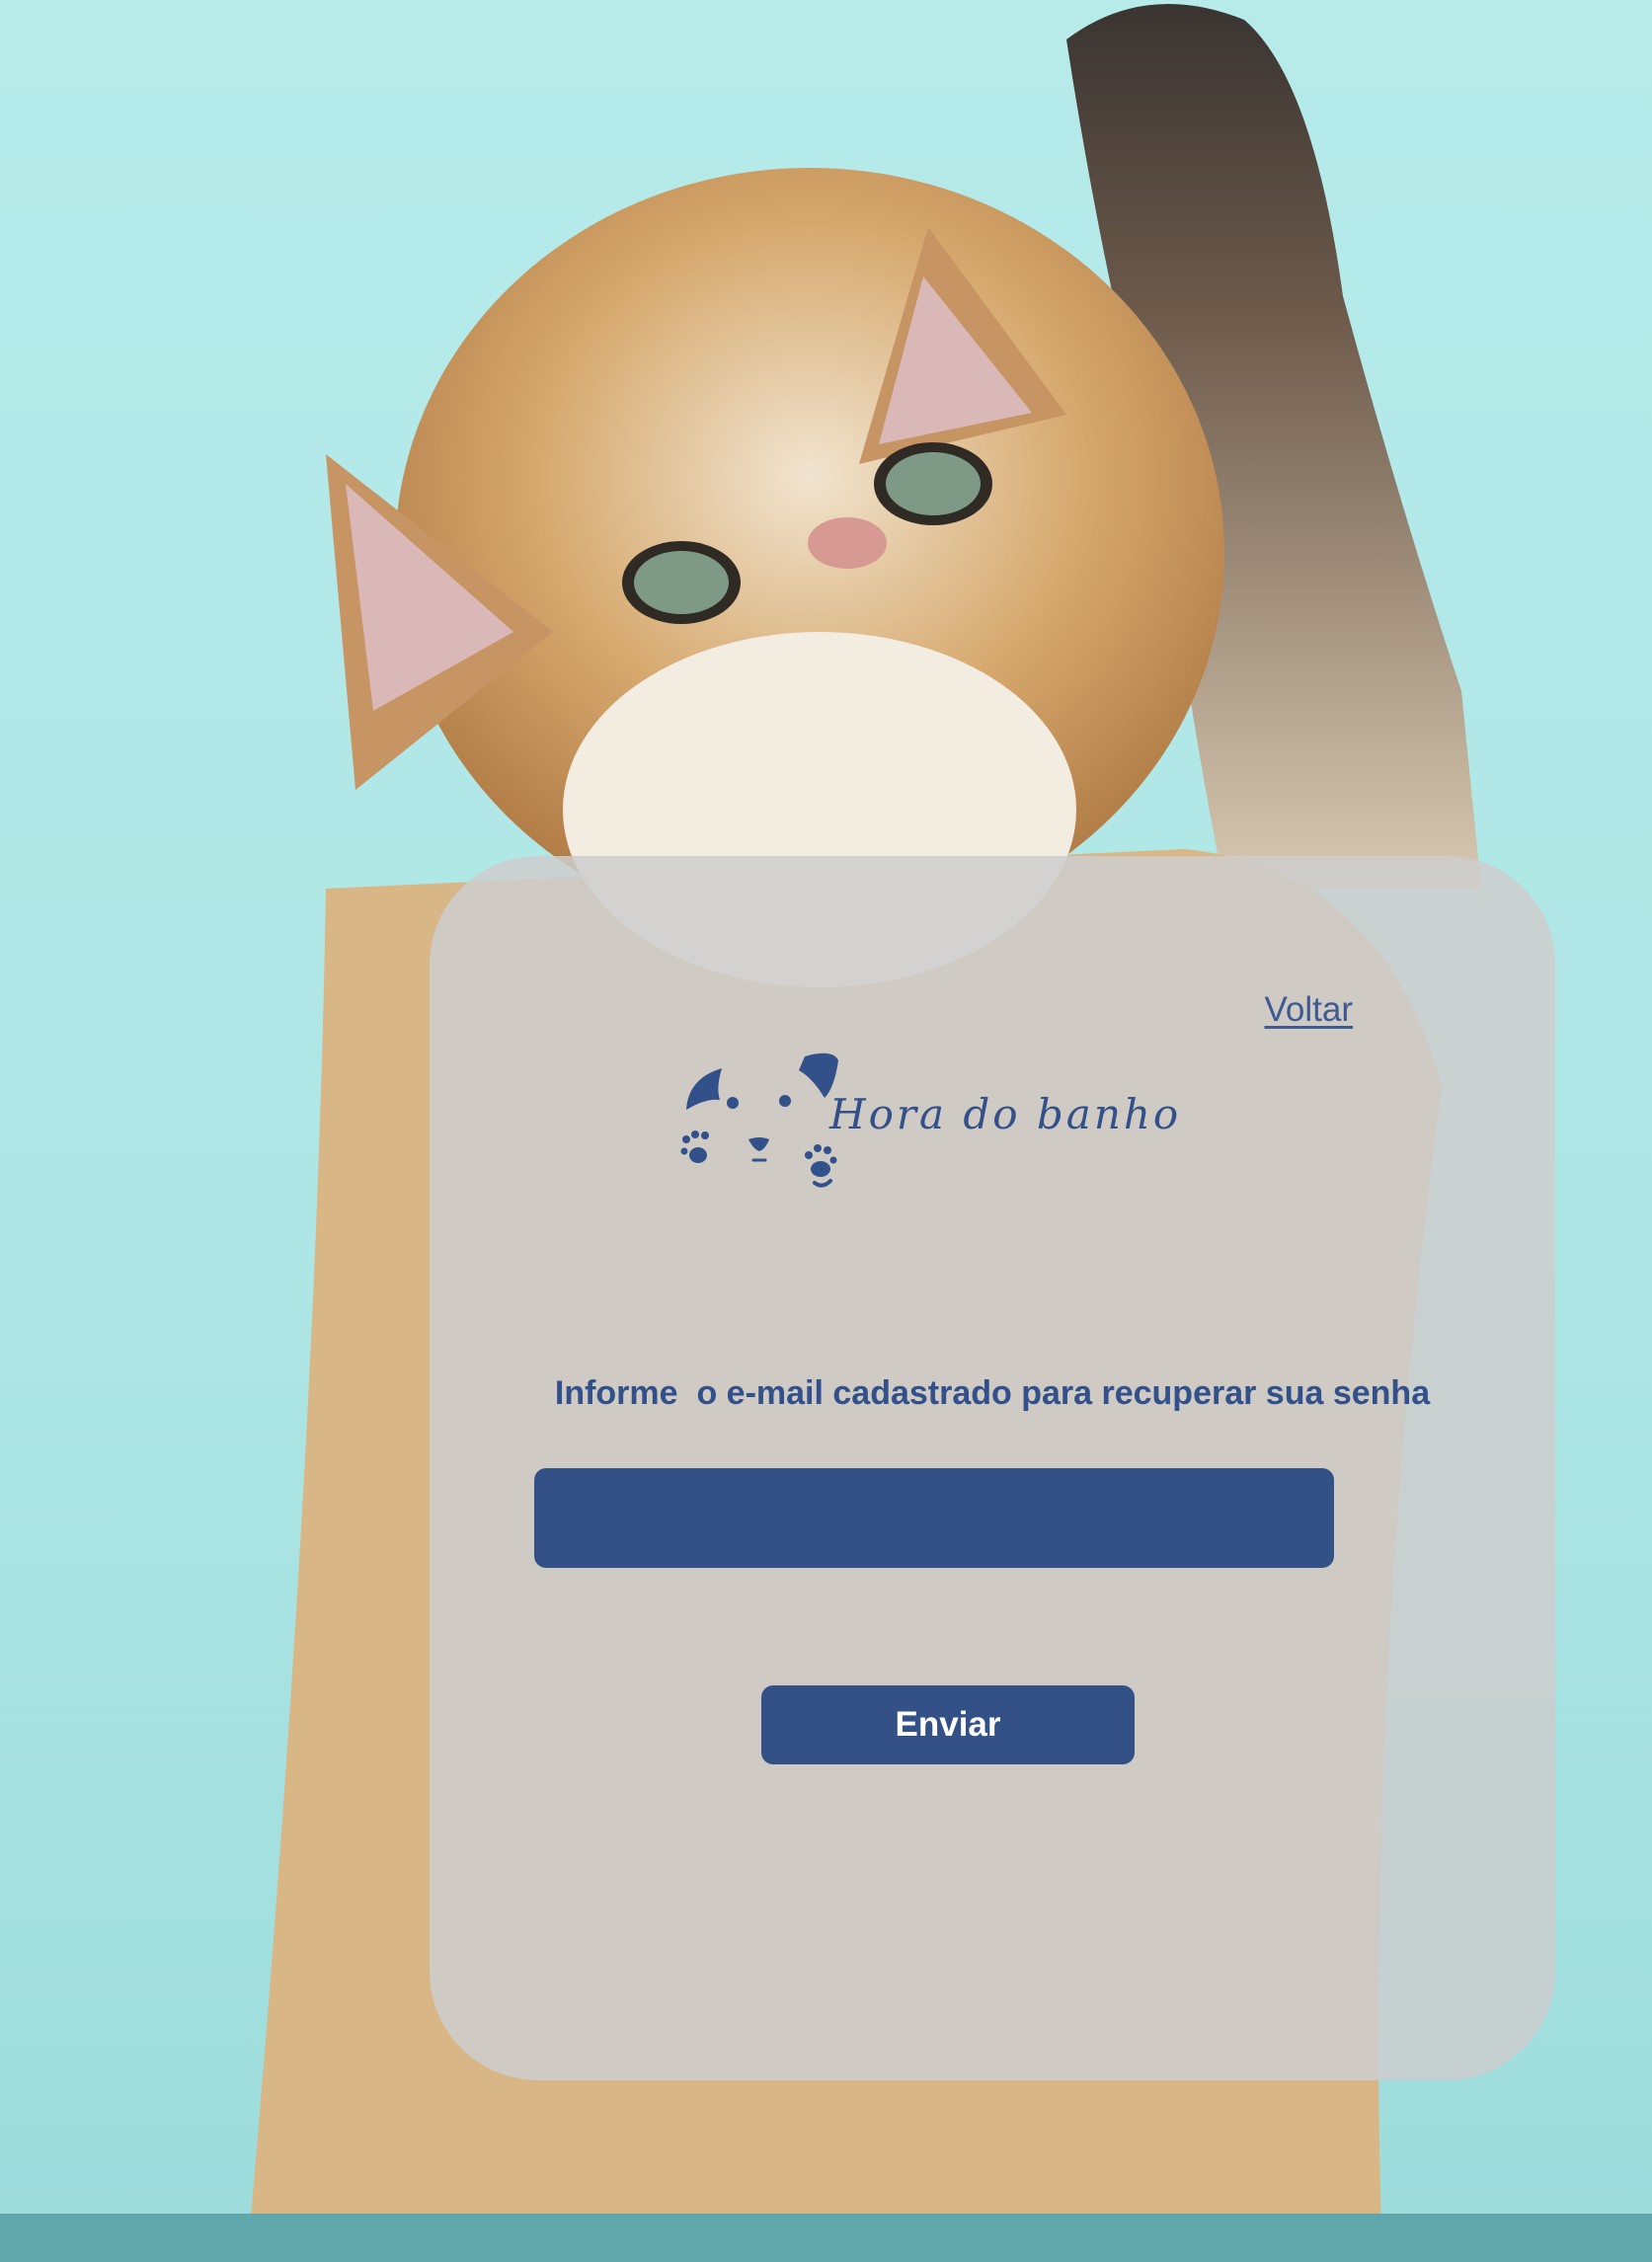 The image size is (1652, 2262). Describe the element at coordinates (759, 1120) in the screenshot. I see `cat-dog-paws-icon` at that location.